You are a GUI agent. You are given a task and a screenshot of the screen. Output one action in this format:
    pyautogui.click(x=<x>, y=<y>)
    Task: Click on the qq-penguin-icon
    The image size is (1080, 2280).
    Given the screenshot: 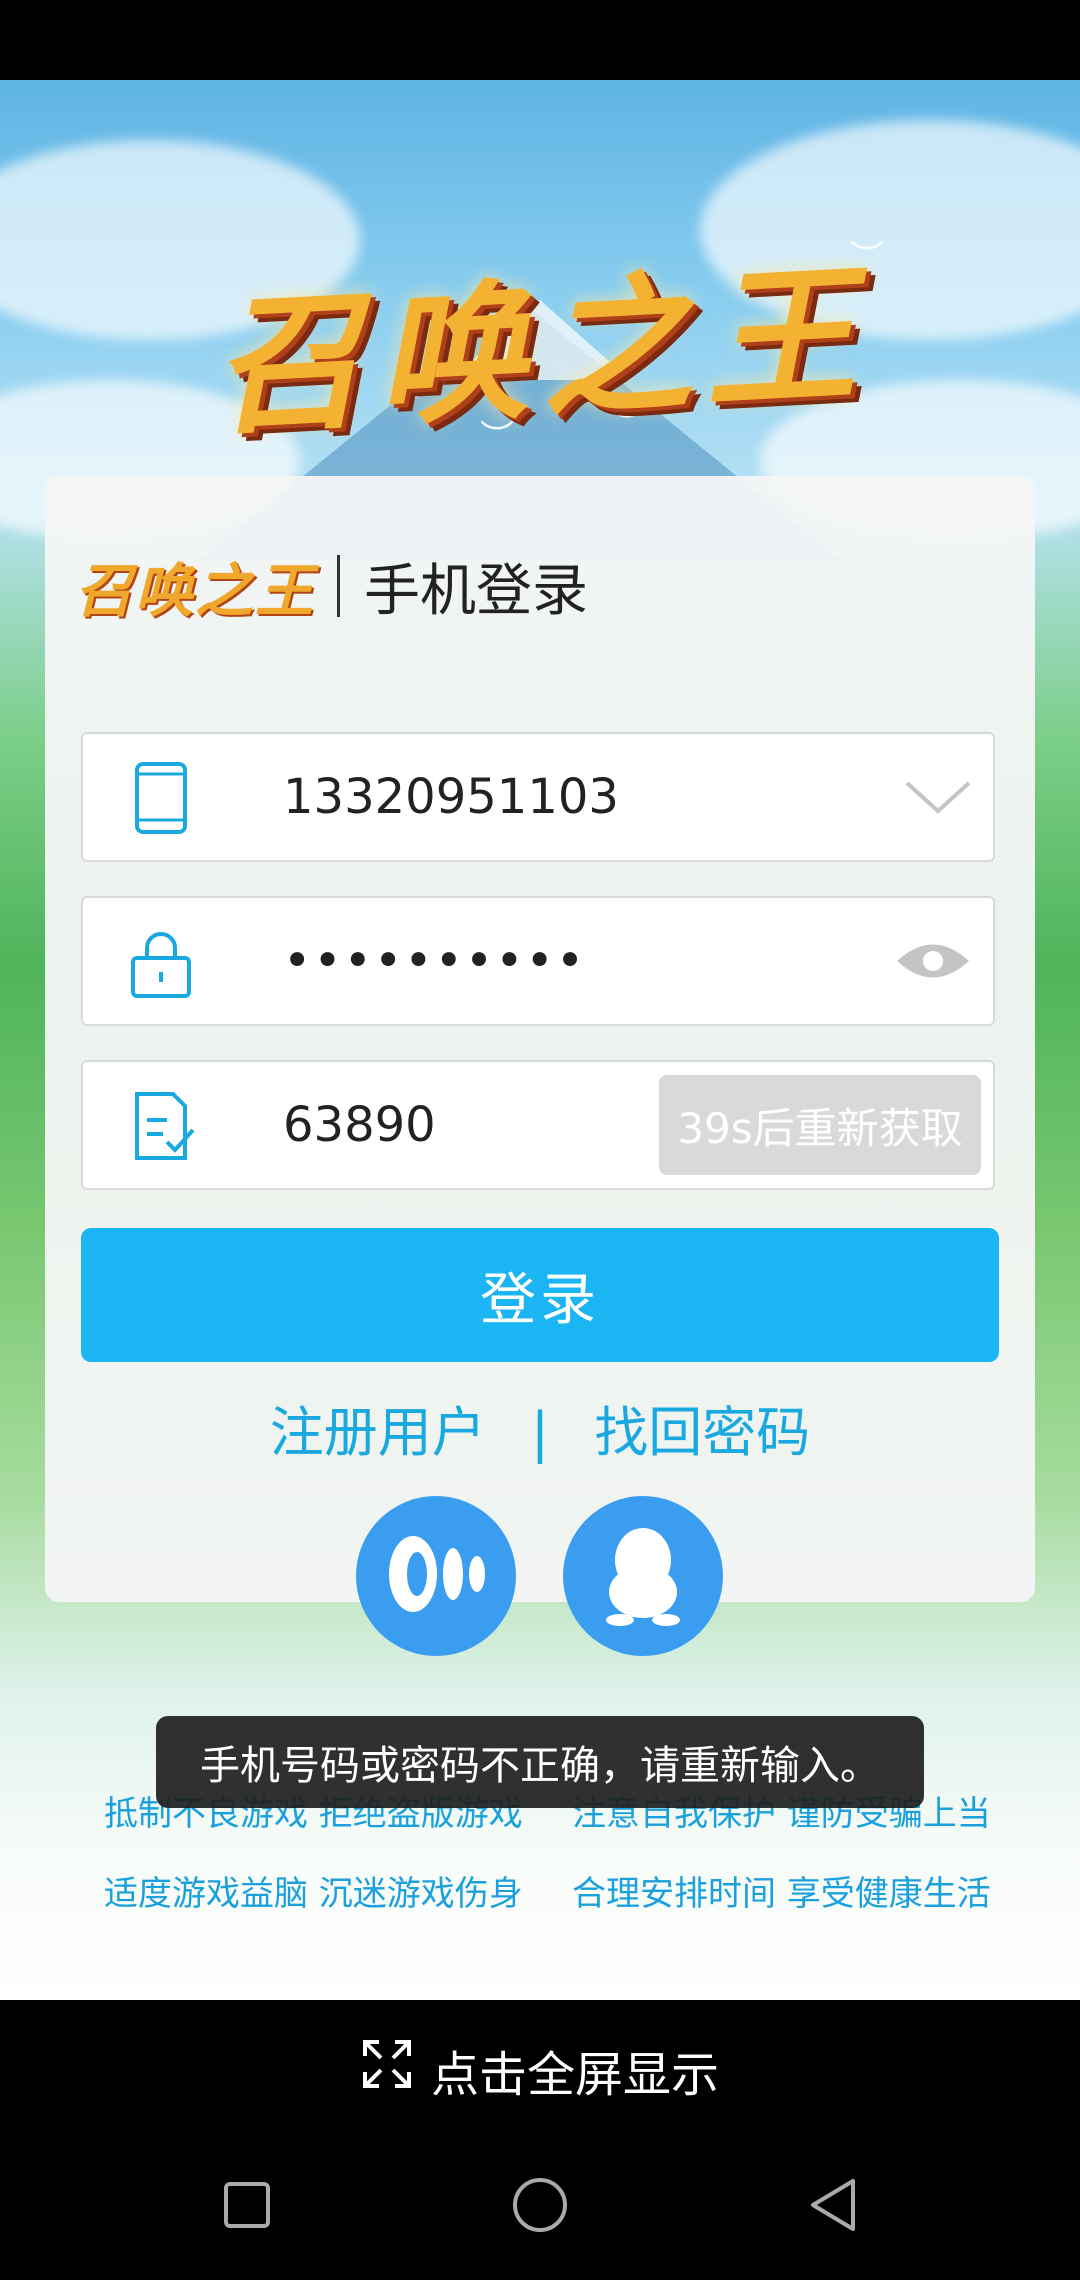 What is the action you would take?
    pyautogui.click(x=643, y=1576)
    